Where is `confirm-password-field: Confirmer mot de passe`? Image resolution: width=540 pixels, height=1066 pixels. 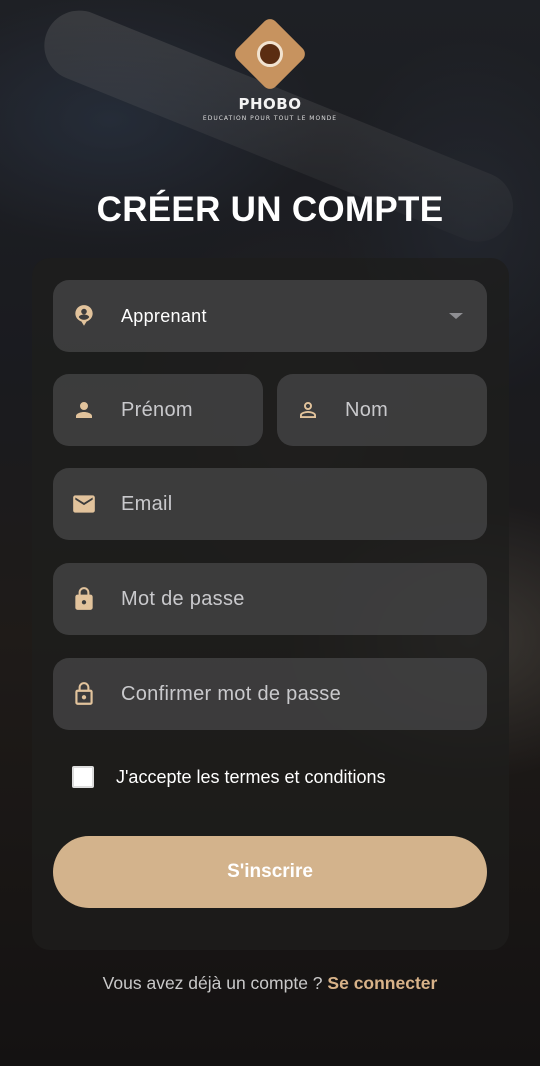 confirm-password-field: Confirmer mot de passe is located at coordinates (270, 694).